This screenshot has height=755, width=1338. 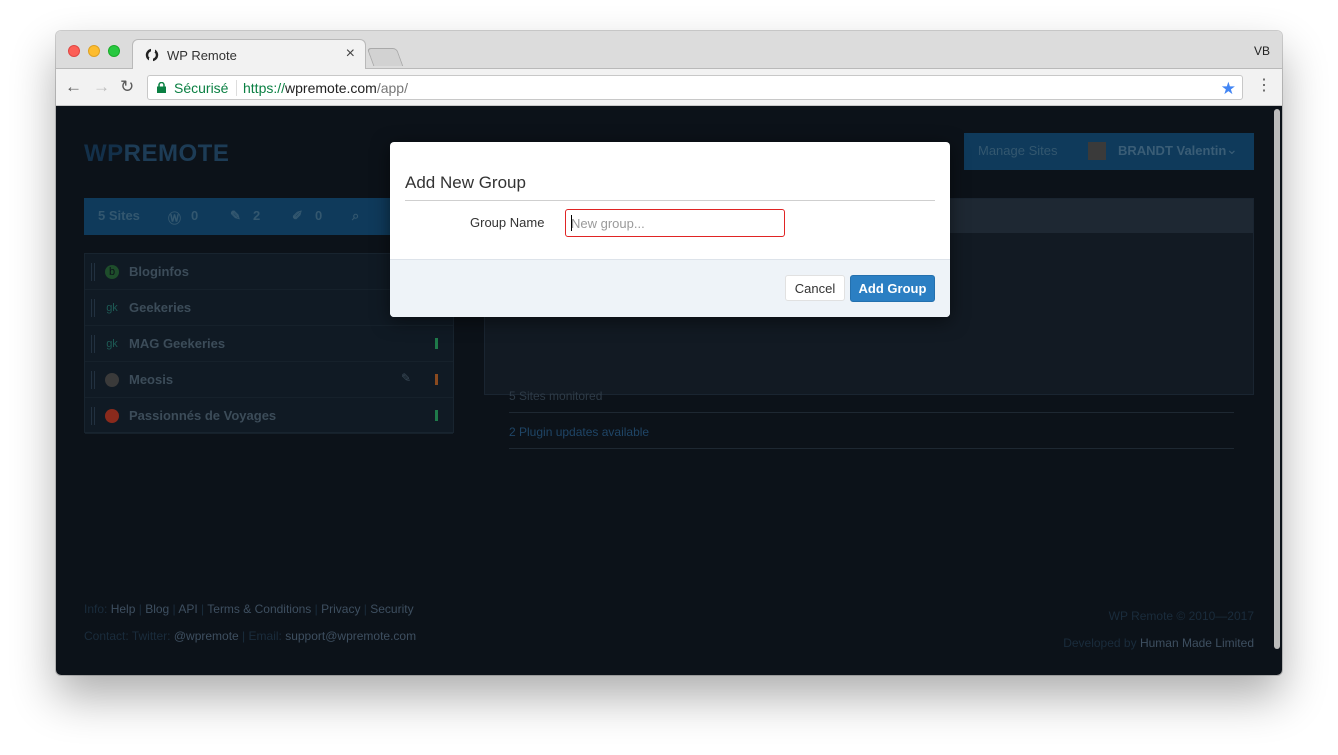 What do you see at coordinates (236, 88) in the screenshot?
I see `address-divider` at bounding box center [236, 88].